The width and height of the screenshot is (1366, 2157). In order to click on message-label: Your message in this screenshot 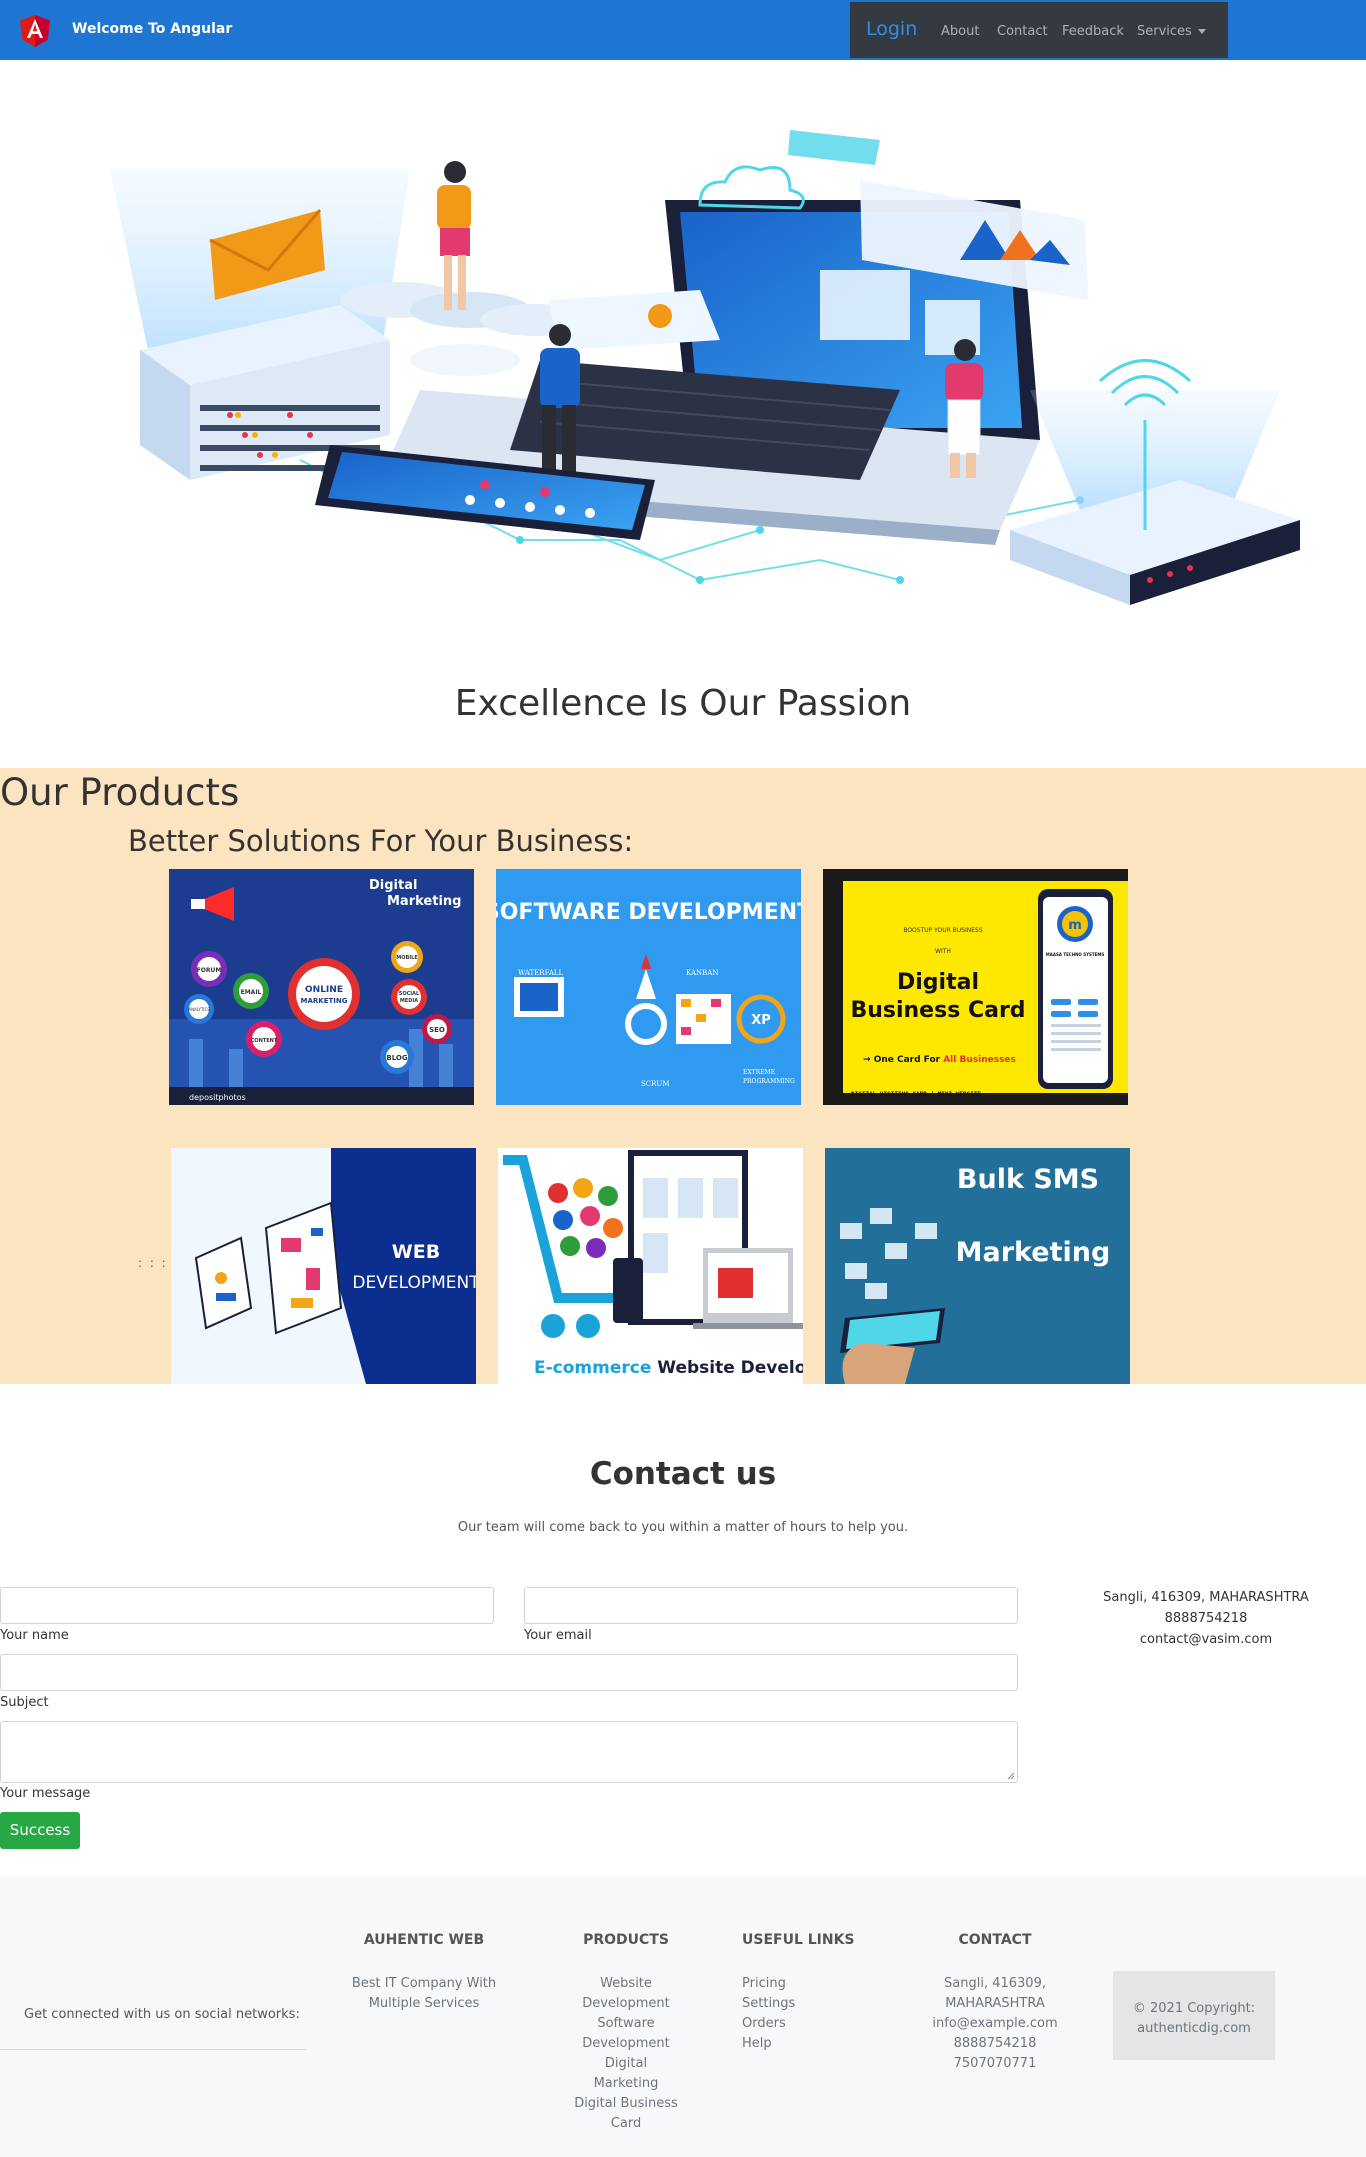, I will do `click(45, 1793)`.